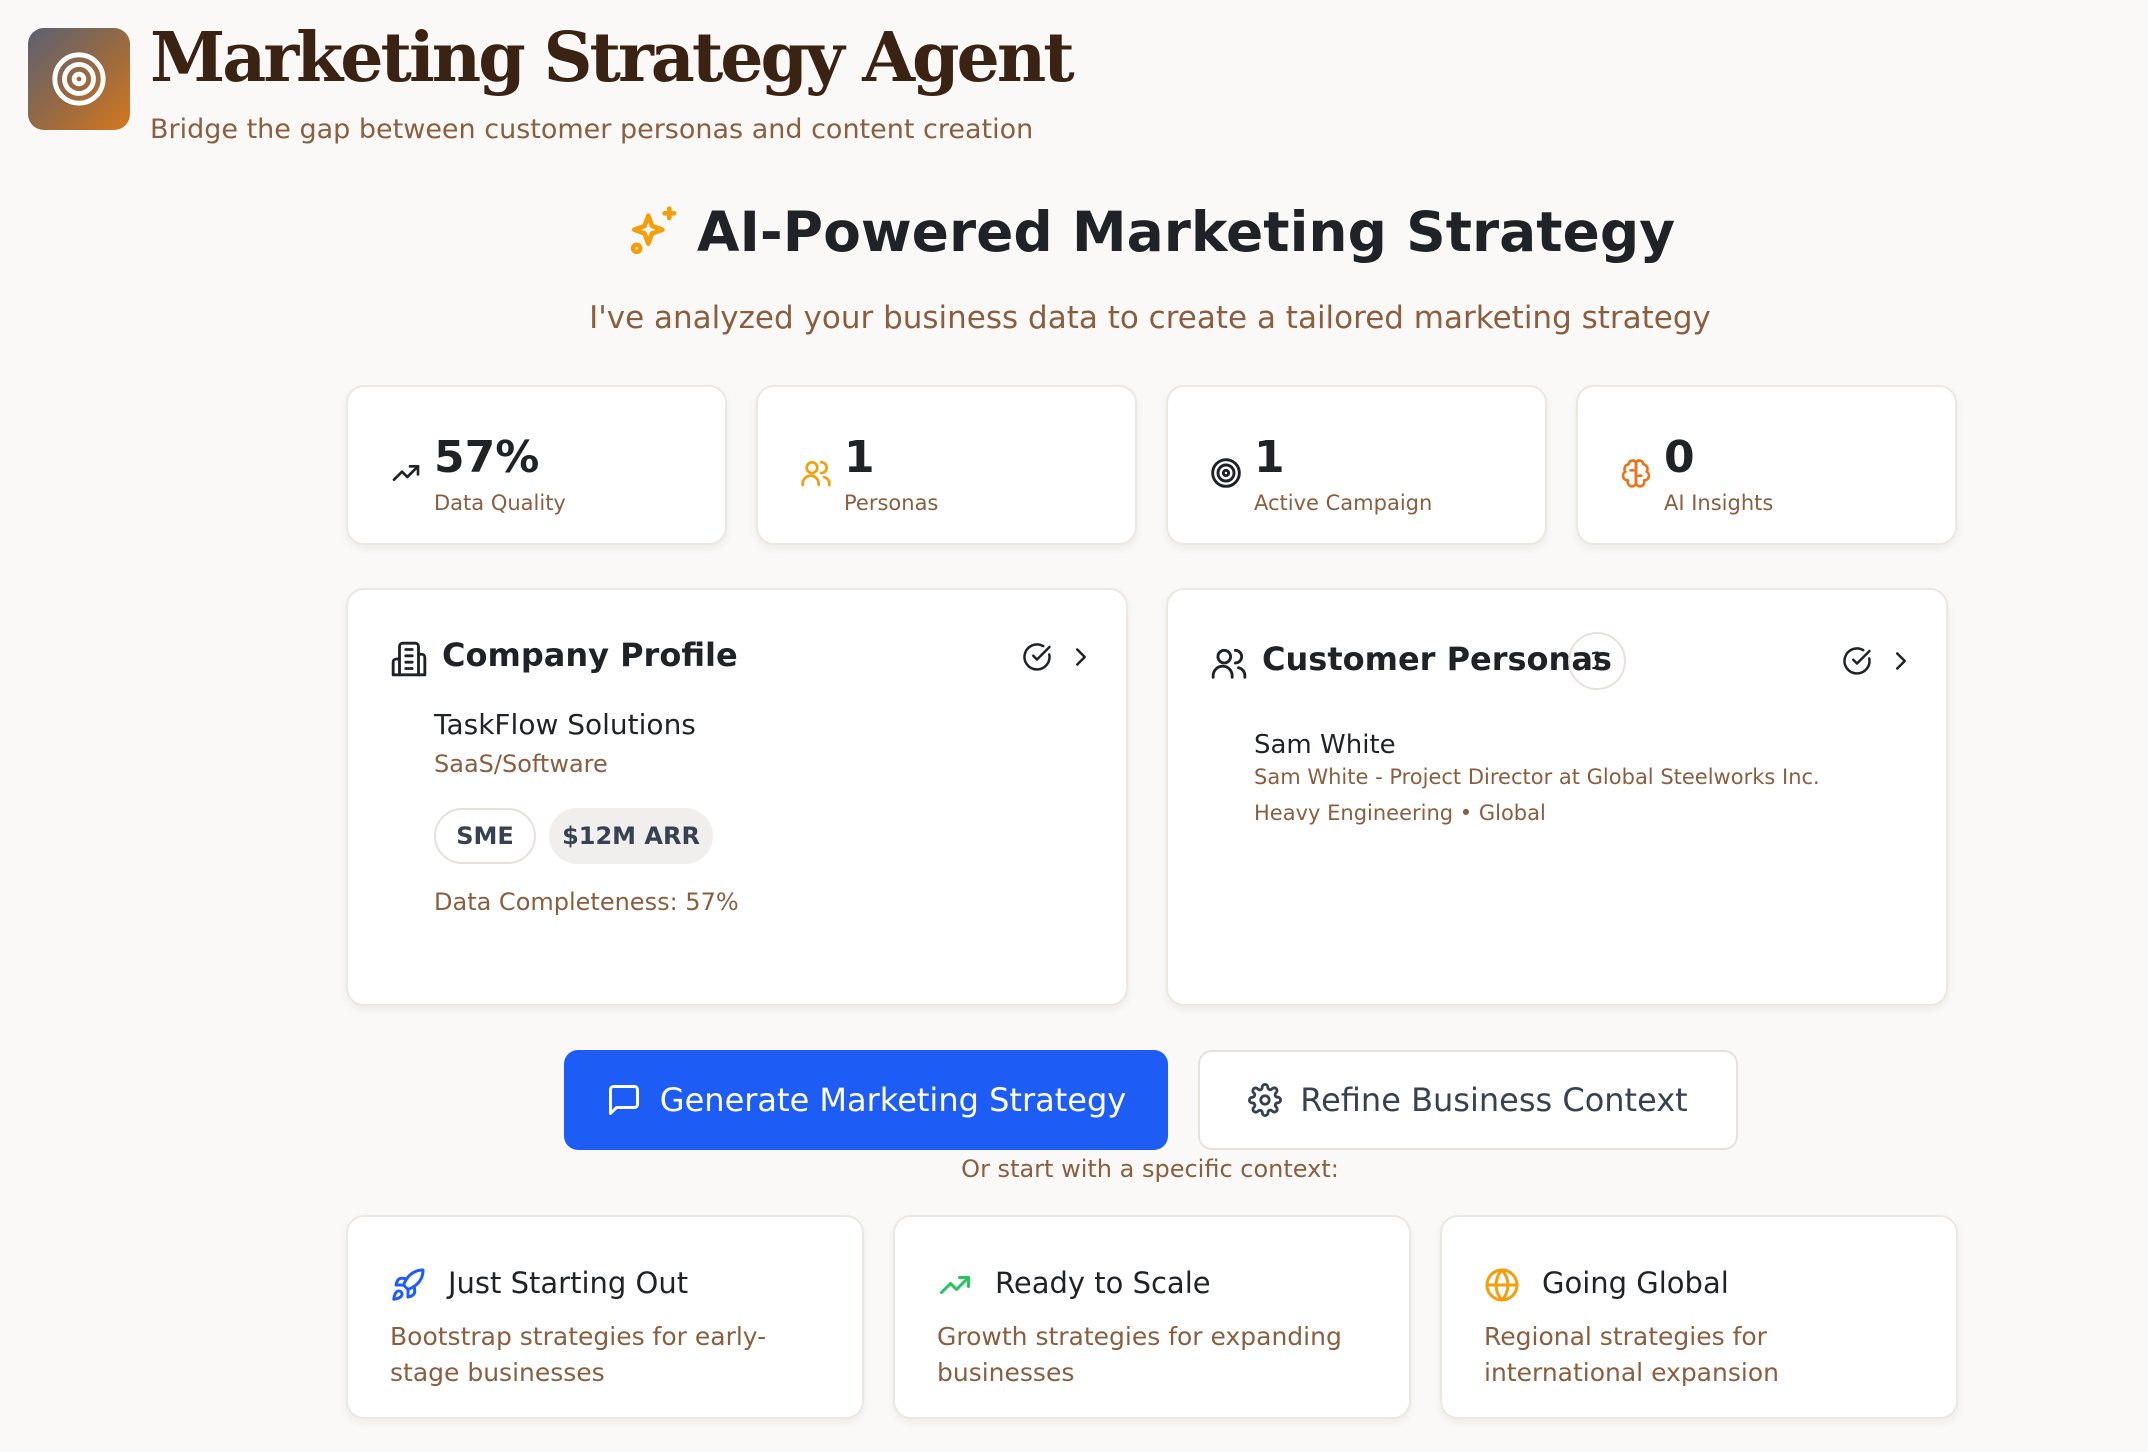 This screenshot has width=2148, height=1452. I want to click on refine-context-label: Refine Business Context, so click(1494, 1100).